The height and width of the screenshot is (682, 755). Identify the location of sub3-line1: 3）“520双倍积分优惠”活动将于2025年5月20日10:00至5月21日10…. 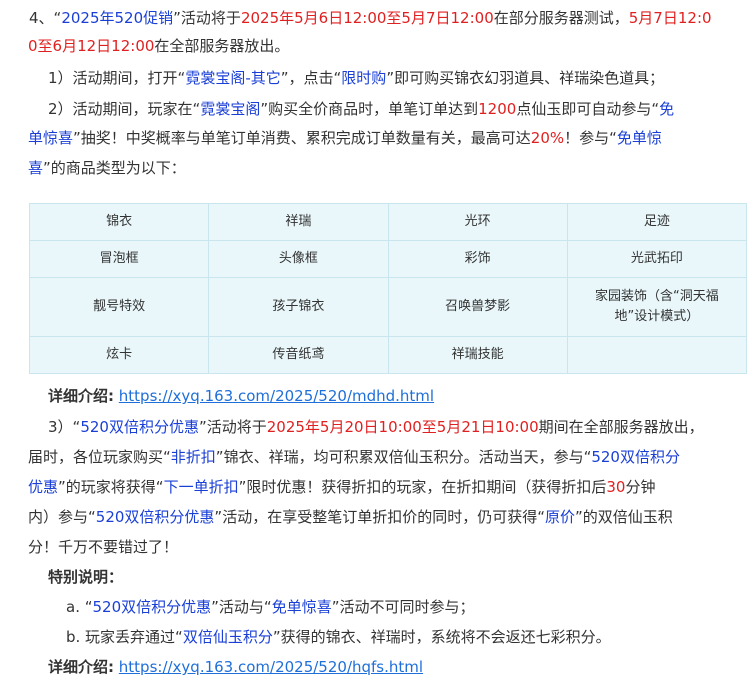
(376, 427).